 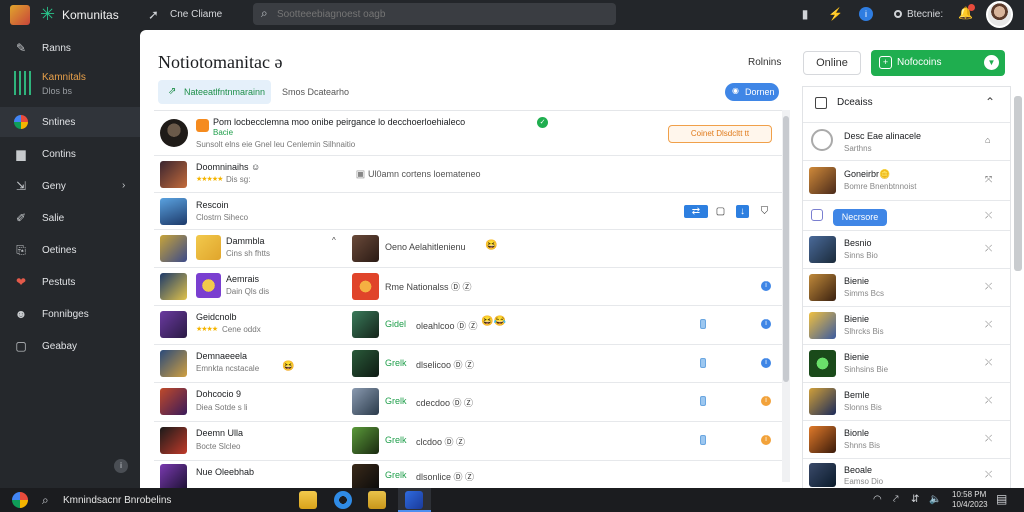 I want to click on bookmark-icon: ▮, so click(x=805, y=14).